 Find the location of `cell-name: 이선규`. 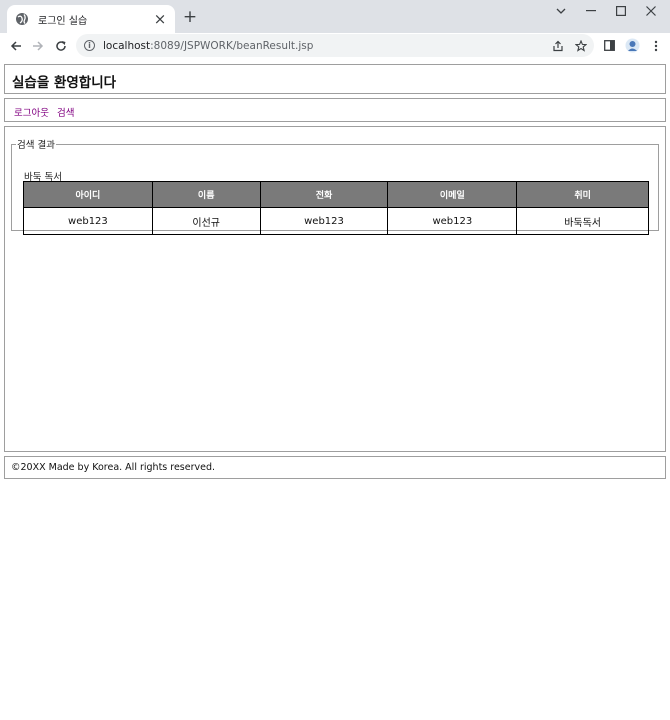

cell-name: 이선규 is located at coordinates (206, 221).